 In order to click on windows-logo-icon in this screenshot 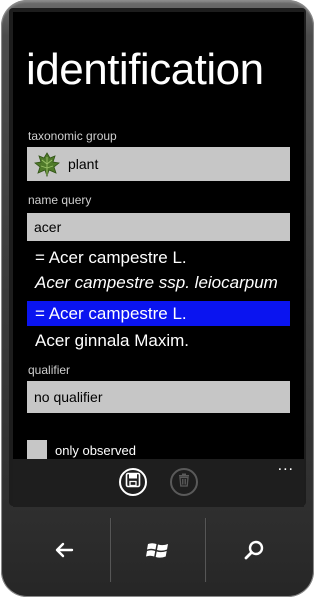, I will do `click(158, 555)`.